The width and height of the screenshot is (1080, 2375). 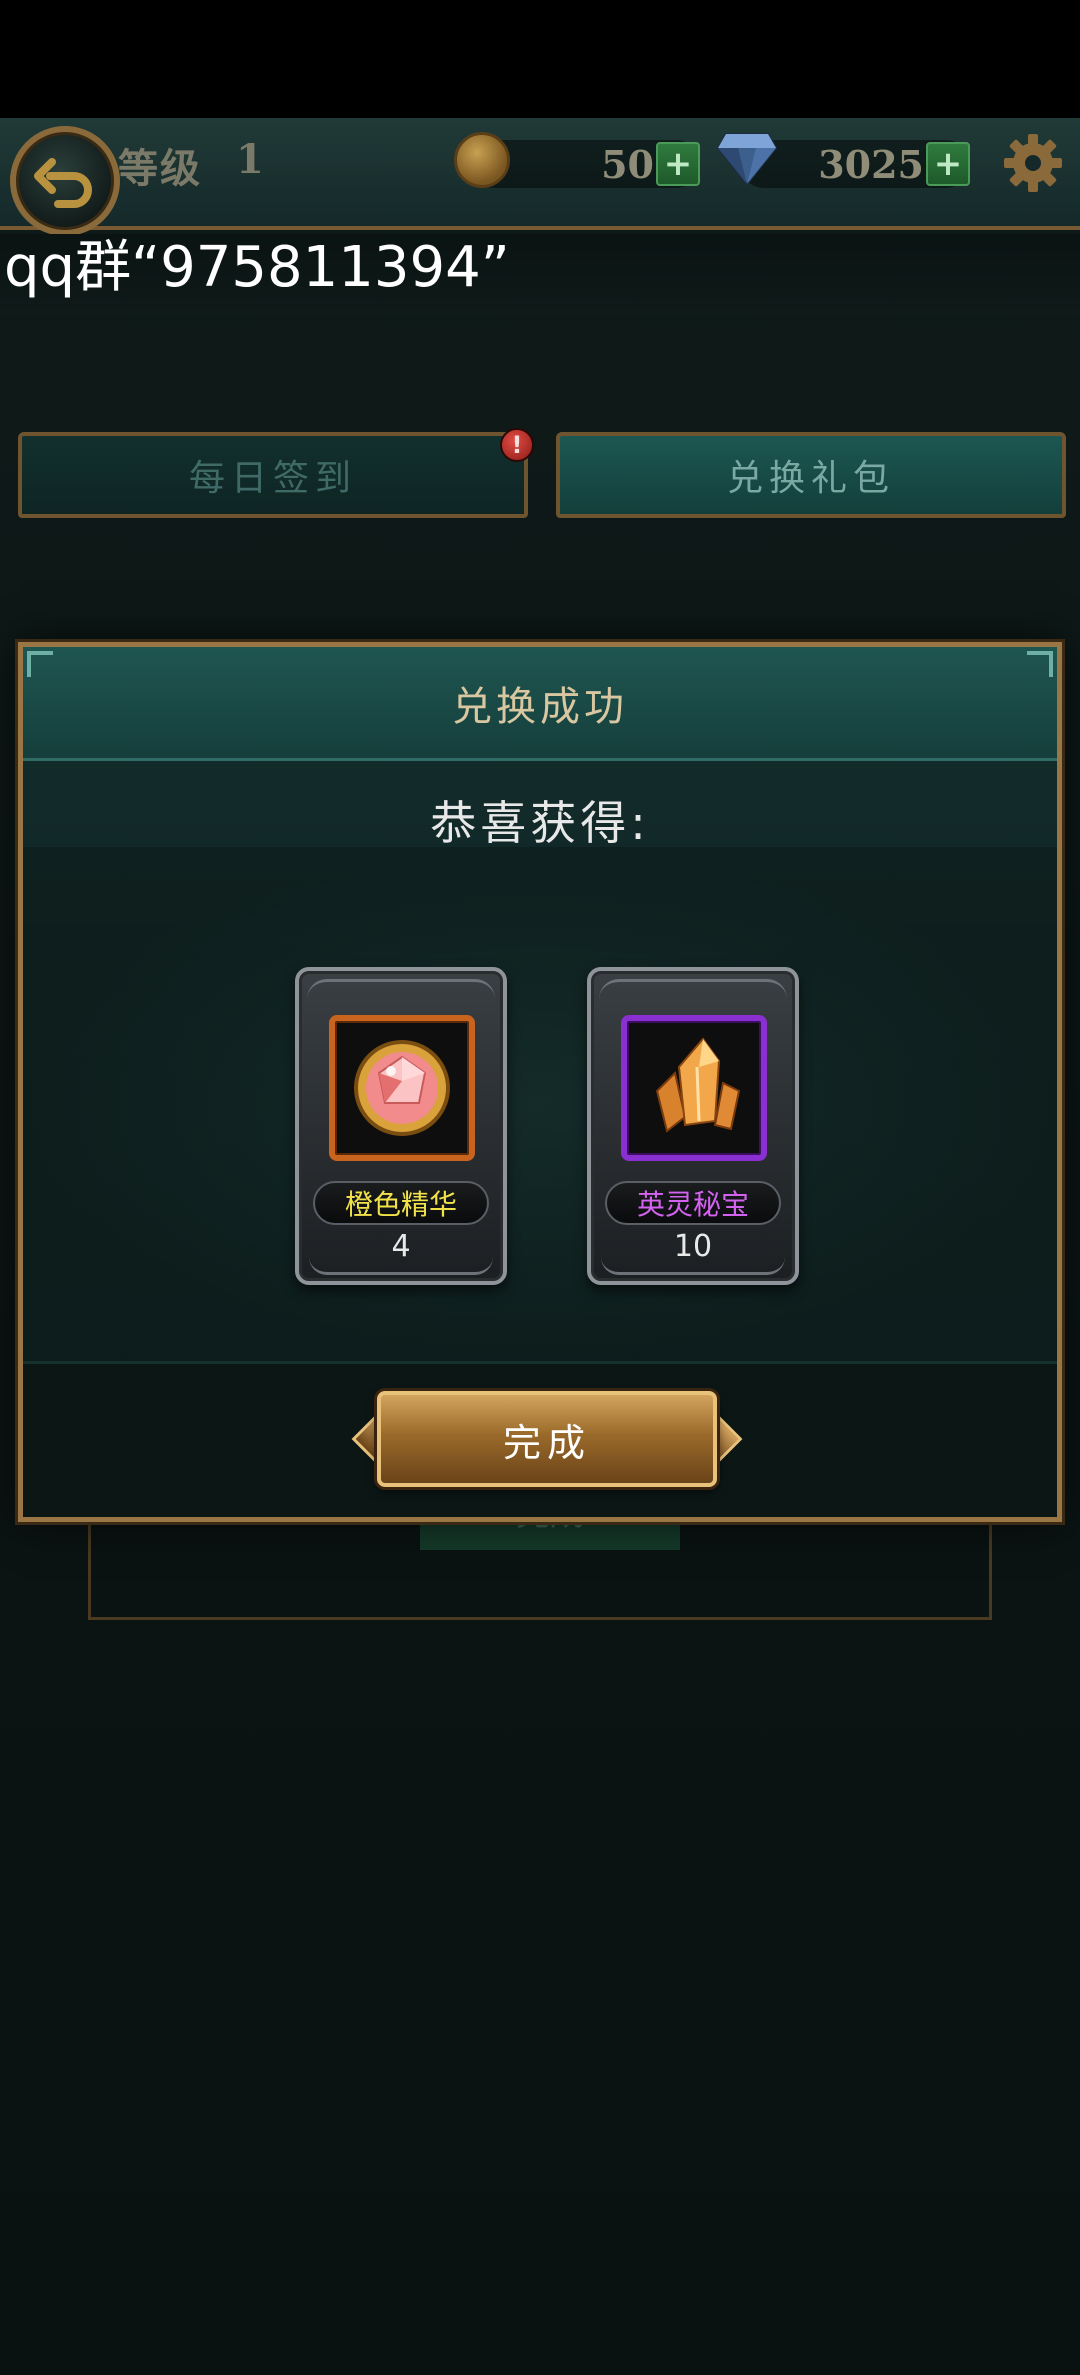 I want to click on notification-badge: !, so click(x=517, y=445).